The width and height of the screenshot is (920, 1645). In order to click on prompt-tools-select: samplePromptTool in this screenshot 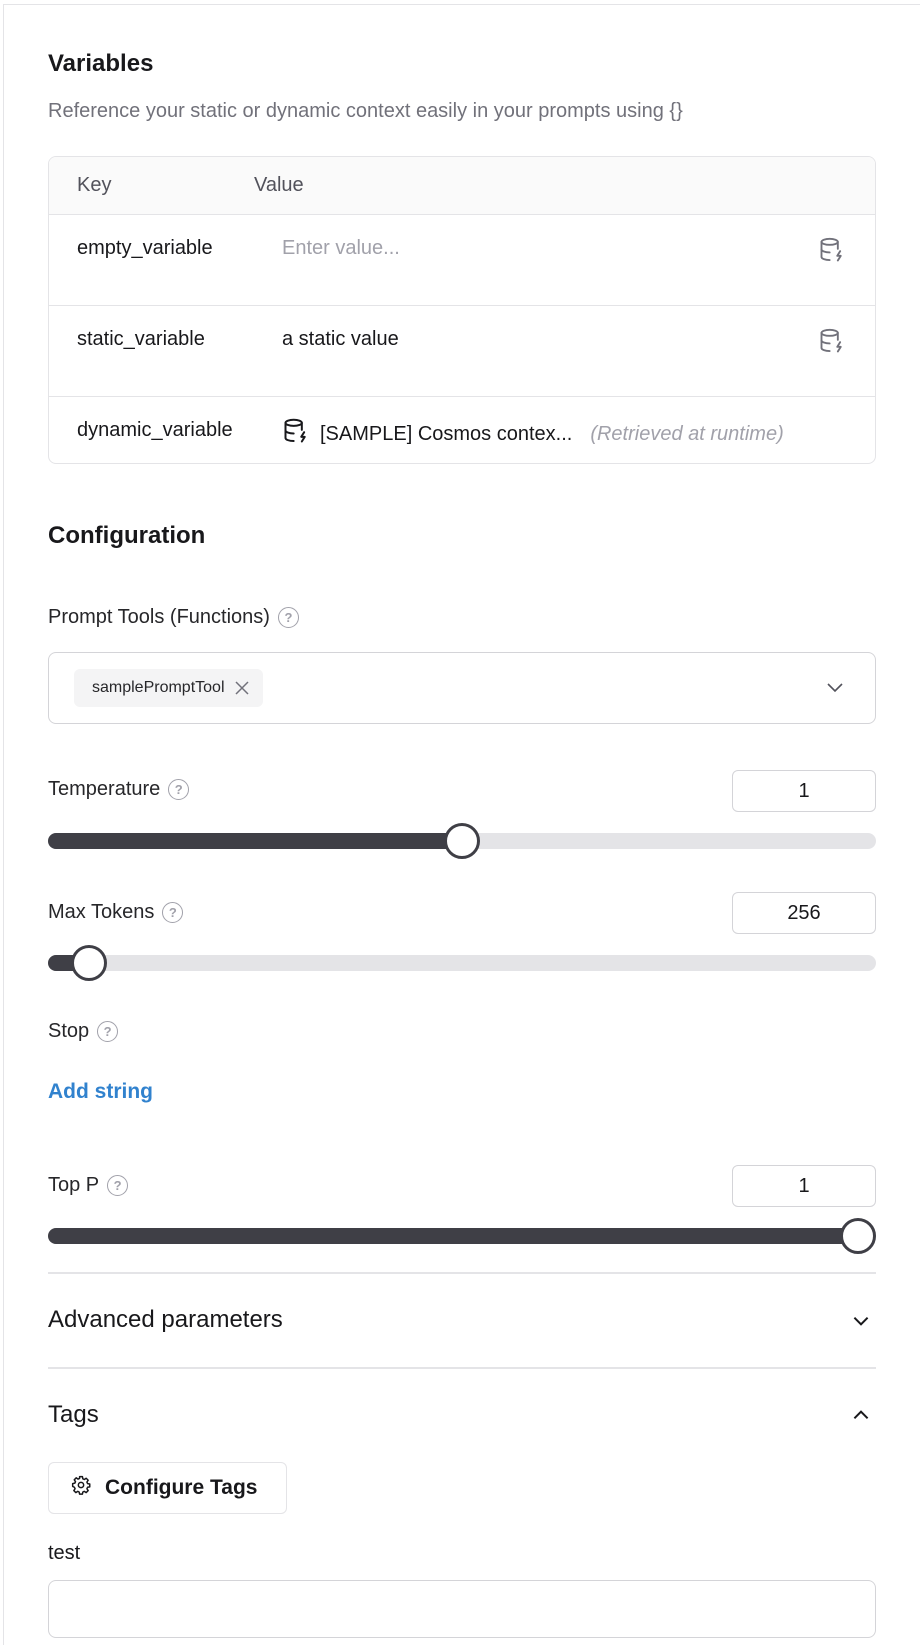, I will do `click(462, 688)`.